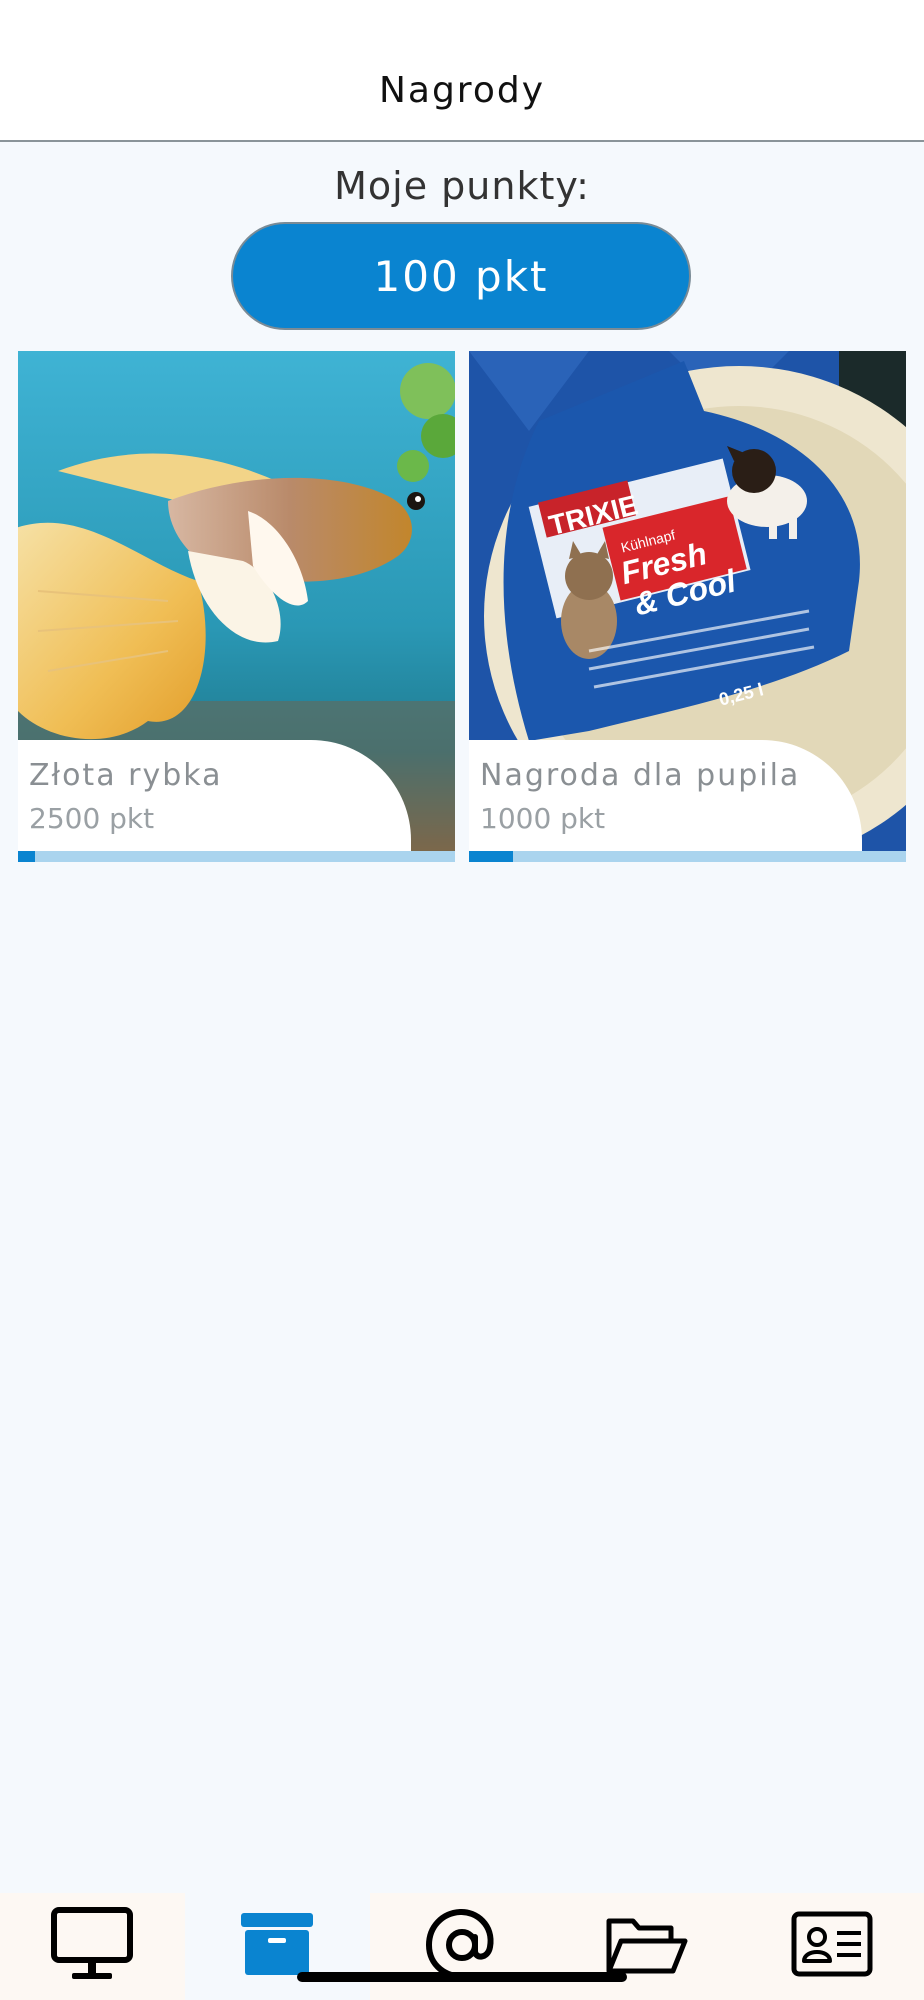 The width and height of the screenshot is (924, 2000). I want to click on reward-cost: 2500 pkt, so click(92, 818).